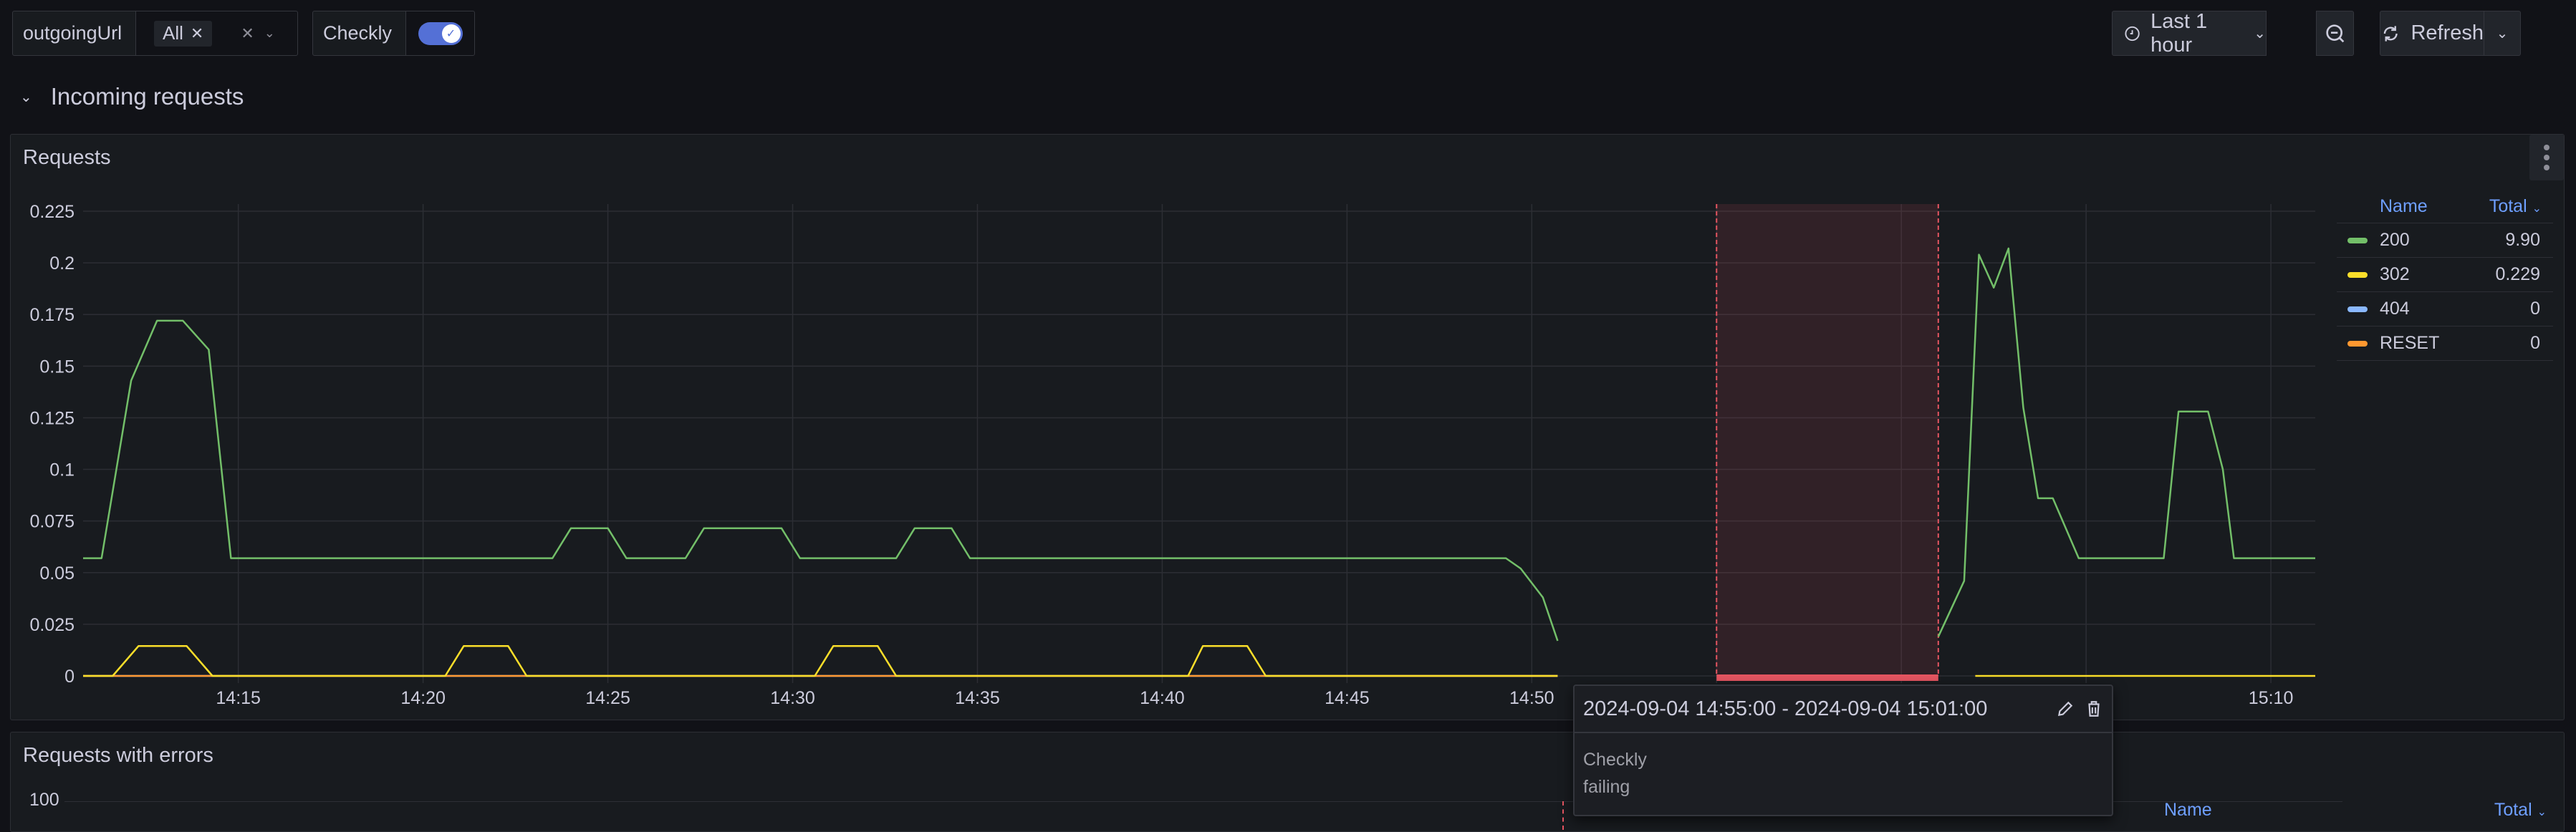  What do you see at coordinates (118, 755) in the screenshot?
I see `panel-title: Requests with errors` at bounding box center [118, 755].